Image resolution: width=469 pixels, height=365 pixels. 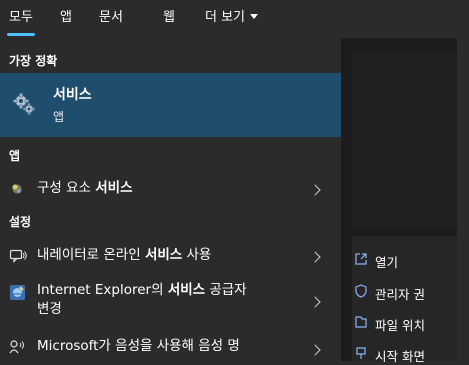 I want to click on preview-pane-header, so click(x=404, y=140).